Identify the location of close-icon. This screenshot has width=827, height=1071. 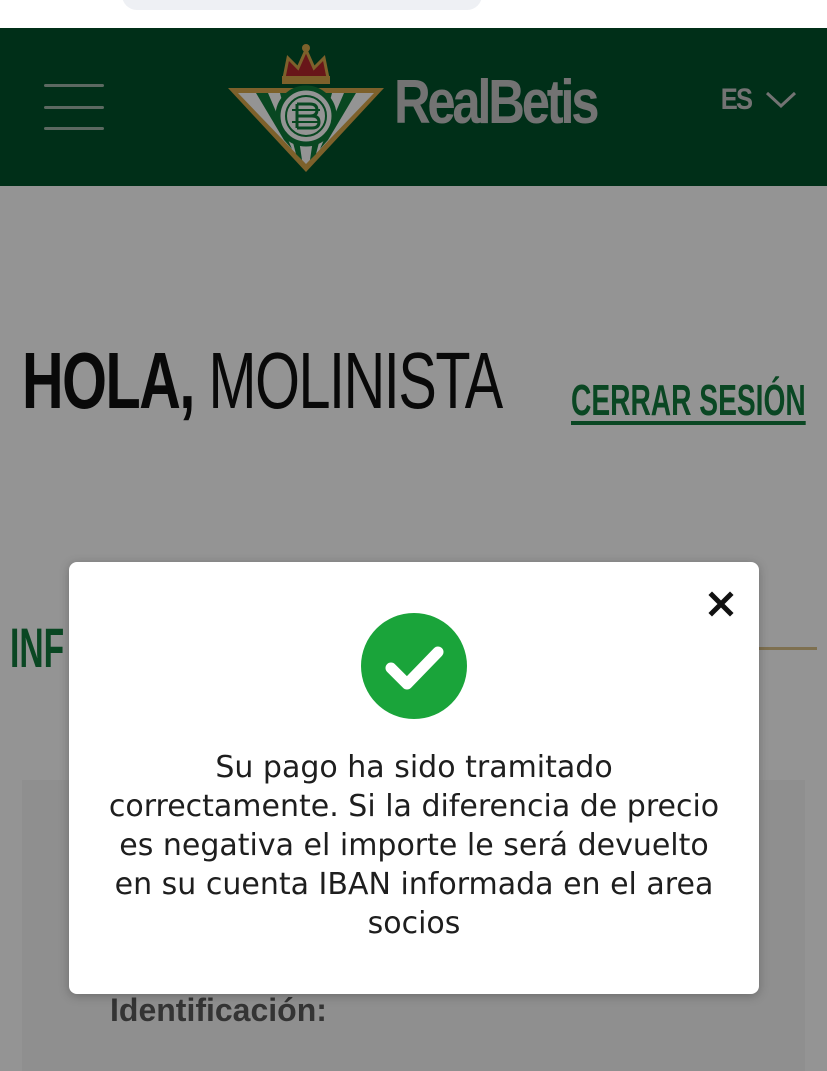
(721, 604).